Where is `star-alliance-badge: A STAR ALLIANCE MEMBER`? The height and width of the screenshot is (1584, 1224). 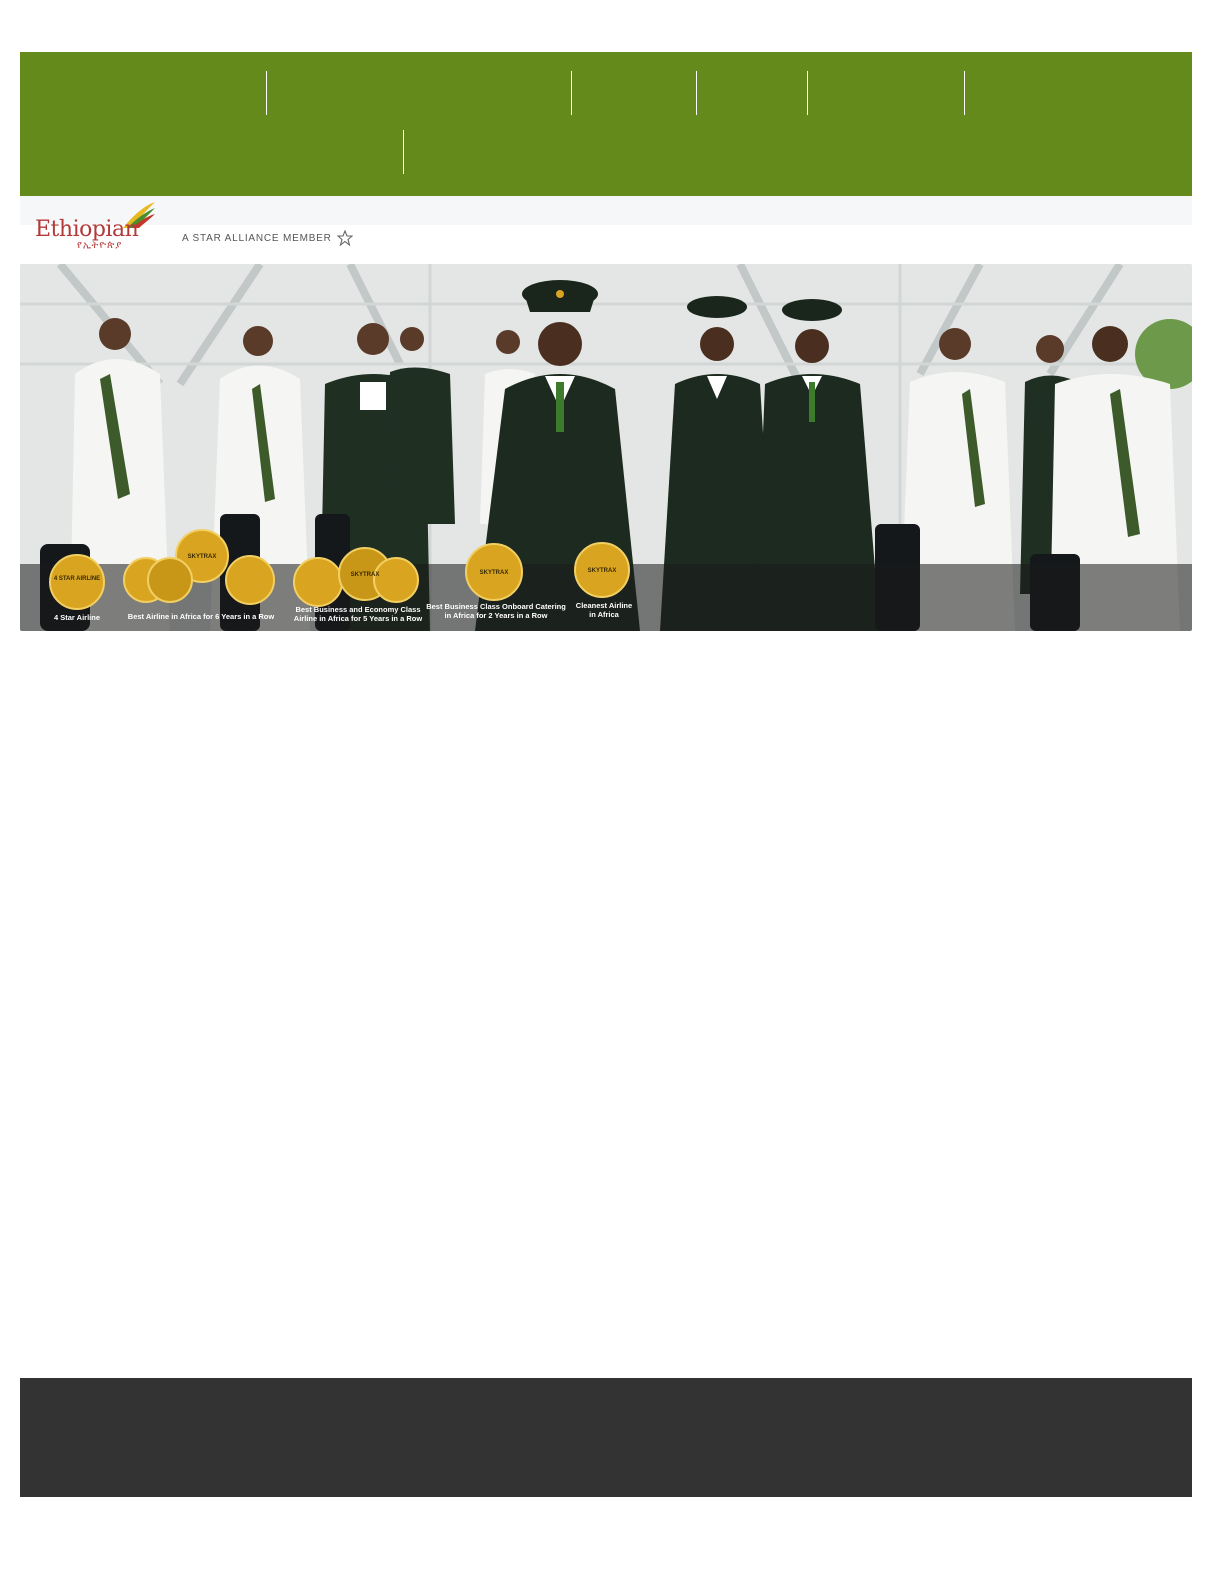 star-alliance-badge: A STAR ALLIANCE MEMBER is located at coordinates (267, 238).